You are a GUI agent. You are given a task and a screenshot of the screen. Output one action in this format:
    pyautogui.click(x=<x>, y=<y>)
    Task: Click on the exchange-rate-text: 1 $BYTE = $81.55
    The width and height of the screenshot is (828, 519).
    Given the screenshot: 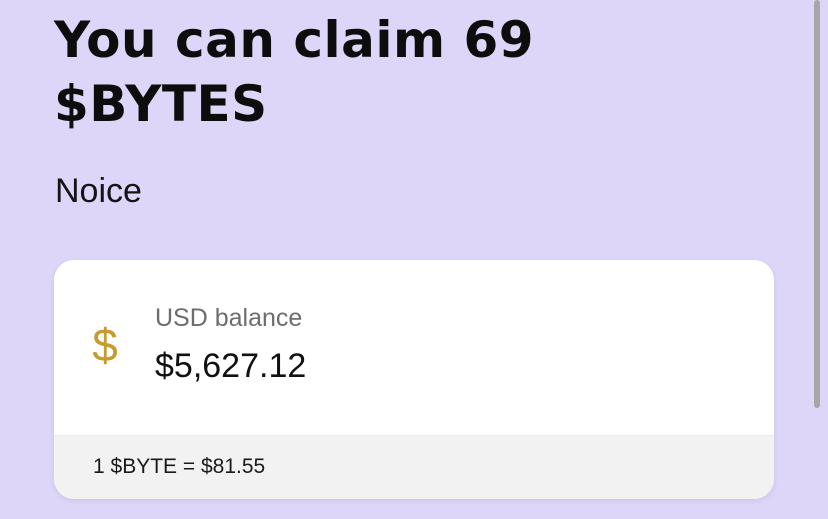 What is the action you would take?
    pyautogui.click(x=179, y=466)
    